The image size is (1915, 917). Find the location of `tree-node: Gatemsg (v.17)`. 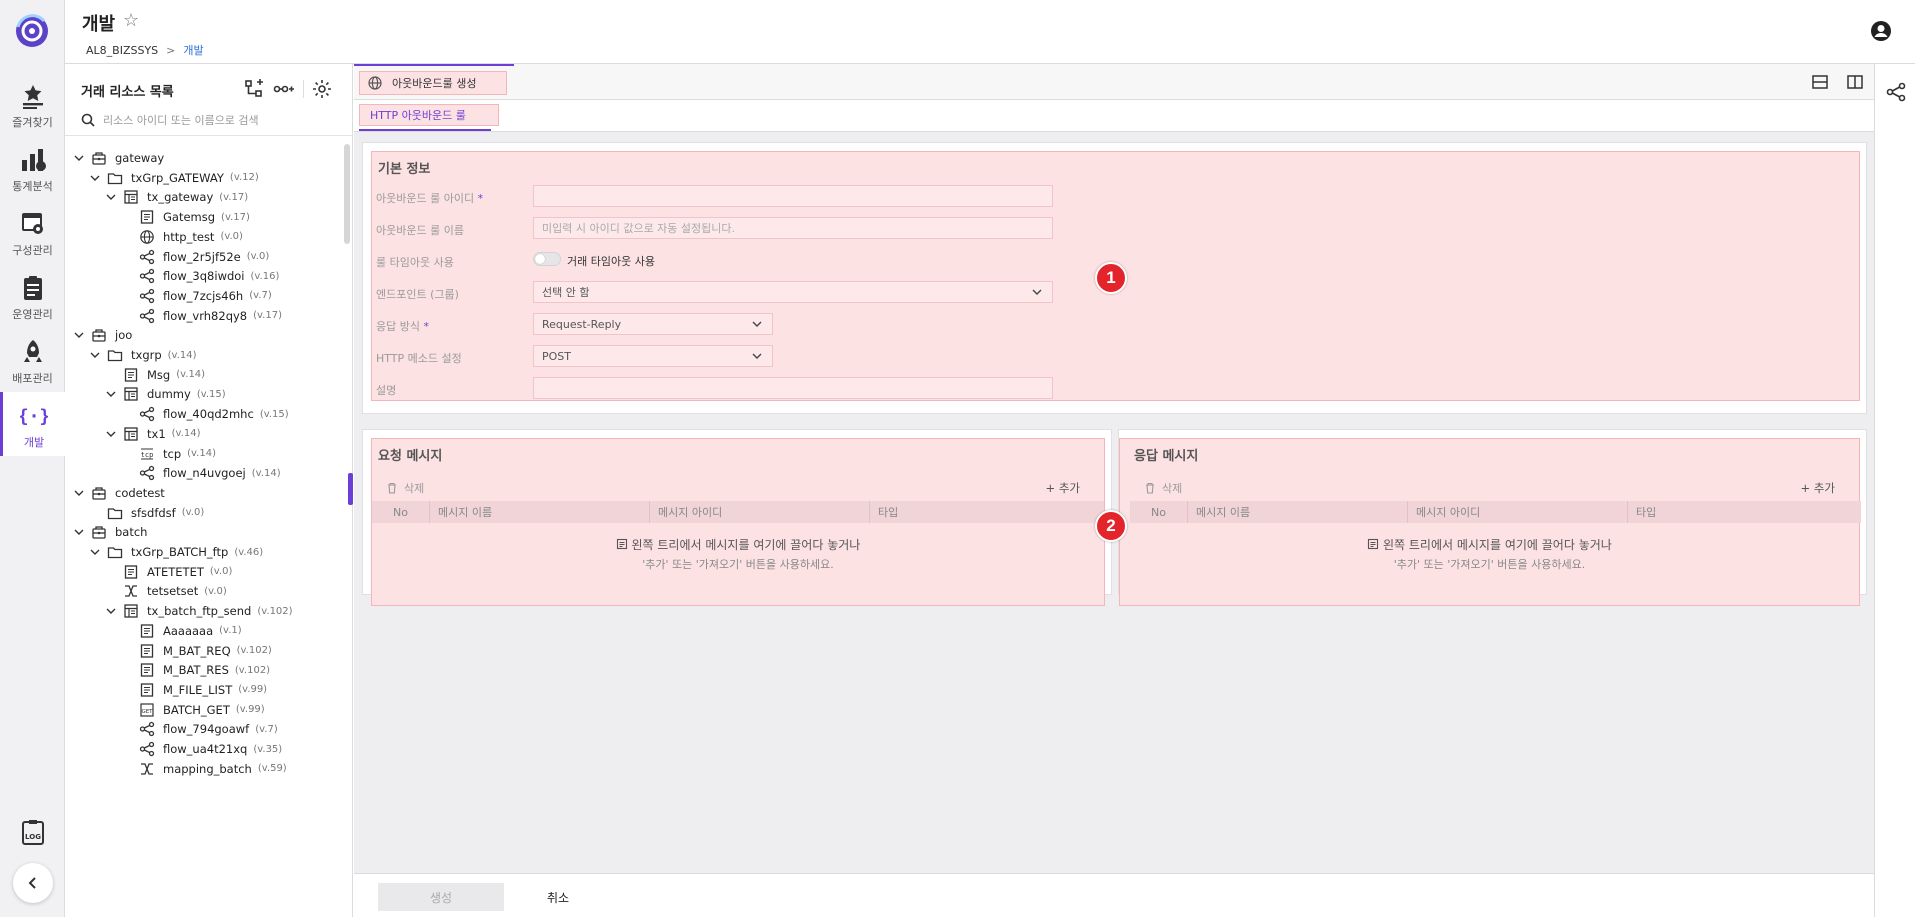

tree-node: Gatemsg (v.17) is located at coordinates (185, 217).